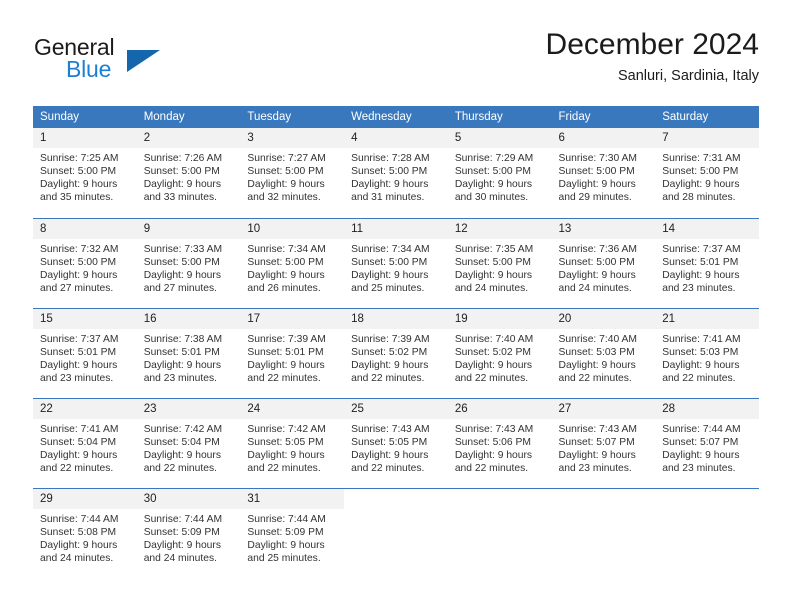 The image size is (792, 612). Describe the element at coordinates (499, 318) in the screenshot. I see `day-number: 19` at that location.